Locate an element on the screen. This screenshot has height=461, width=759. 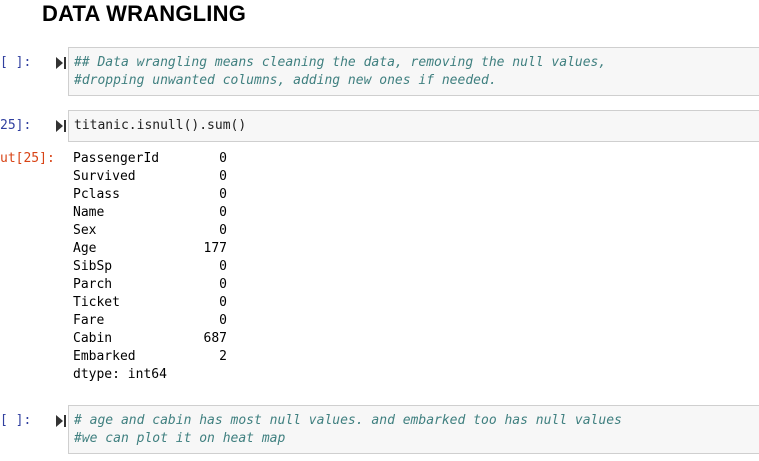
output-row-key: Fare is located at coordinates (89, 320).